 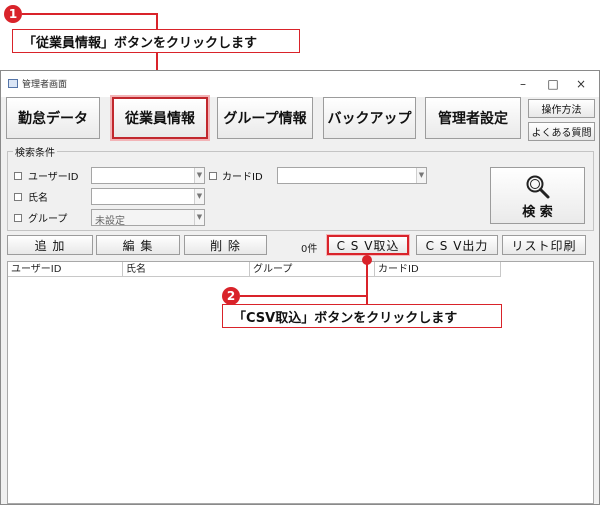 What do you see at coordinates (138, 245) in the screenshot?
I see `edit-button: 編 集` at bounding box center [138, 245].